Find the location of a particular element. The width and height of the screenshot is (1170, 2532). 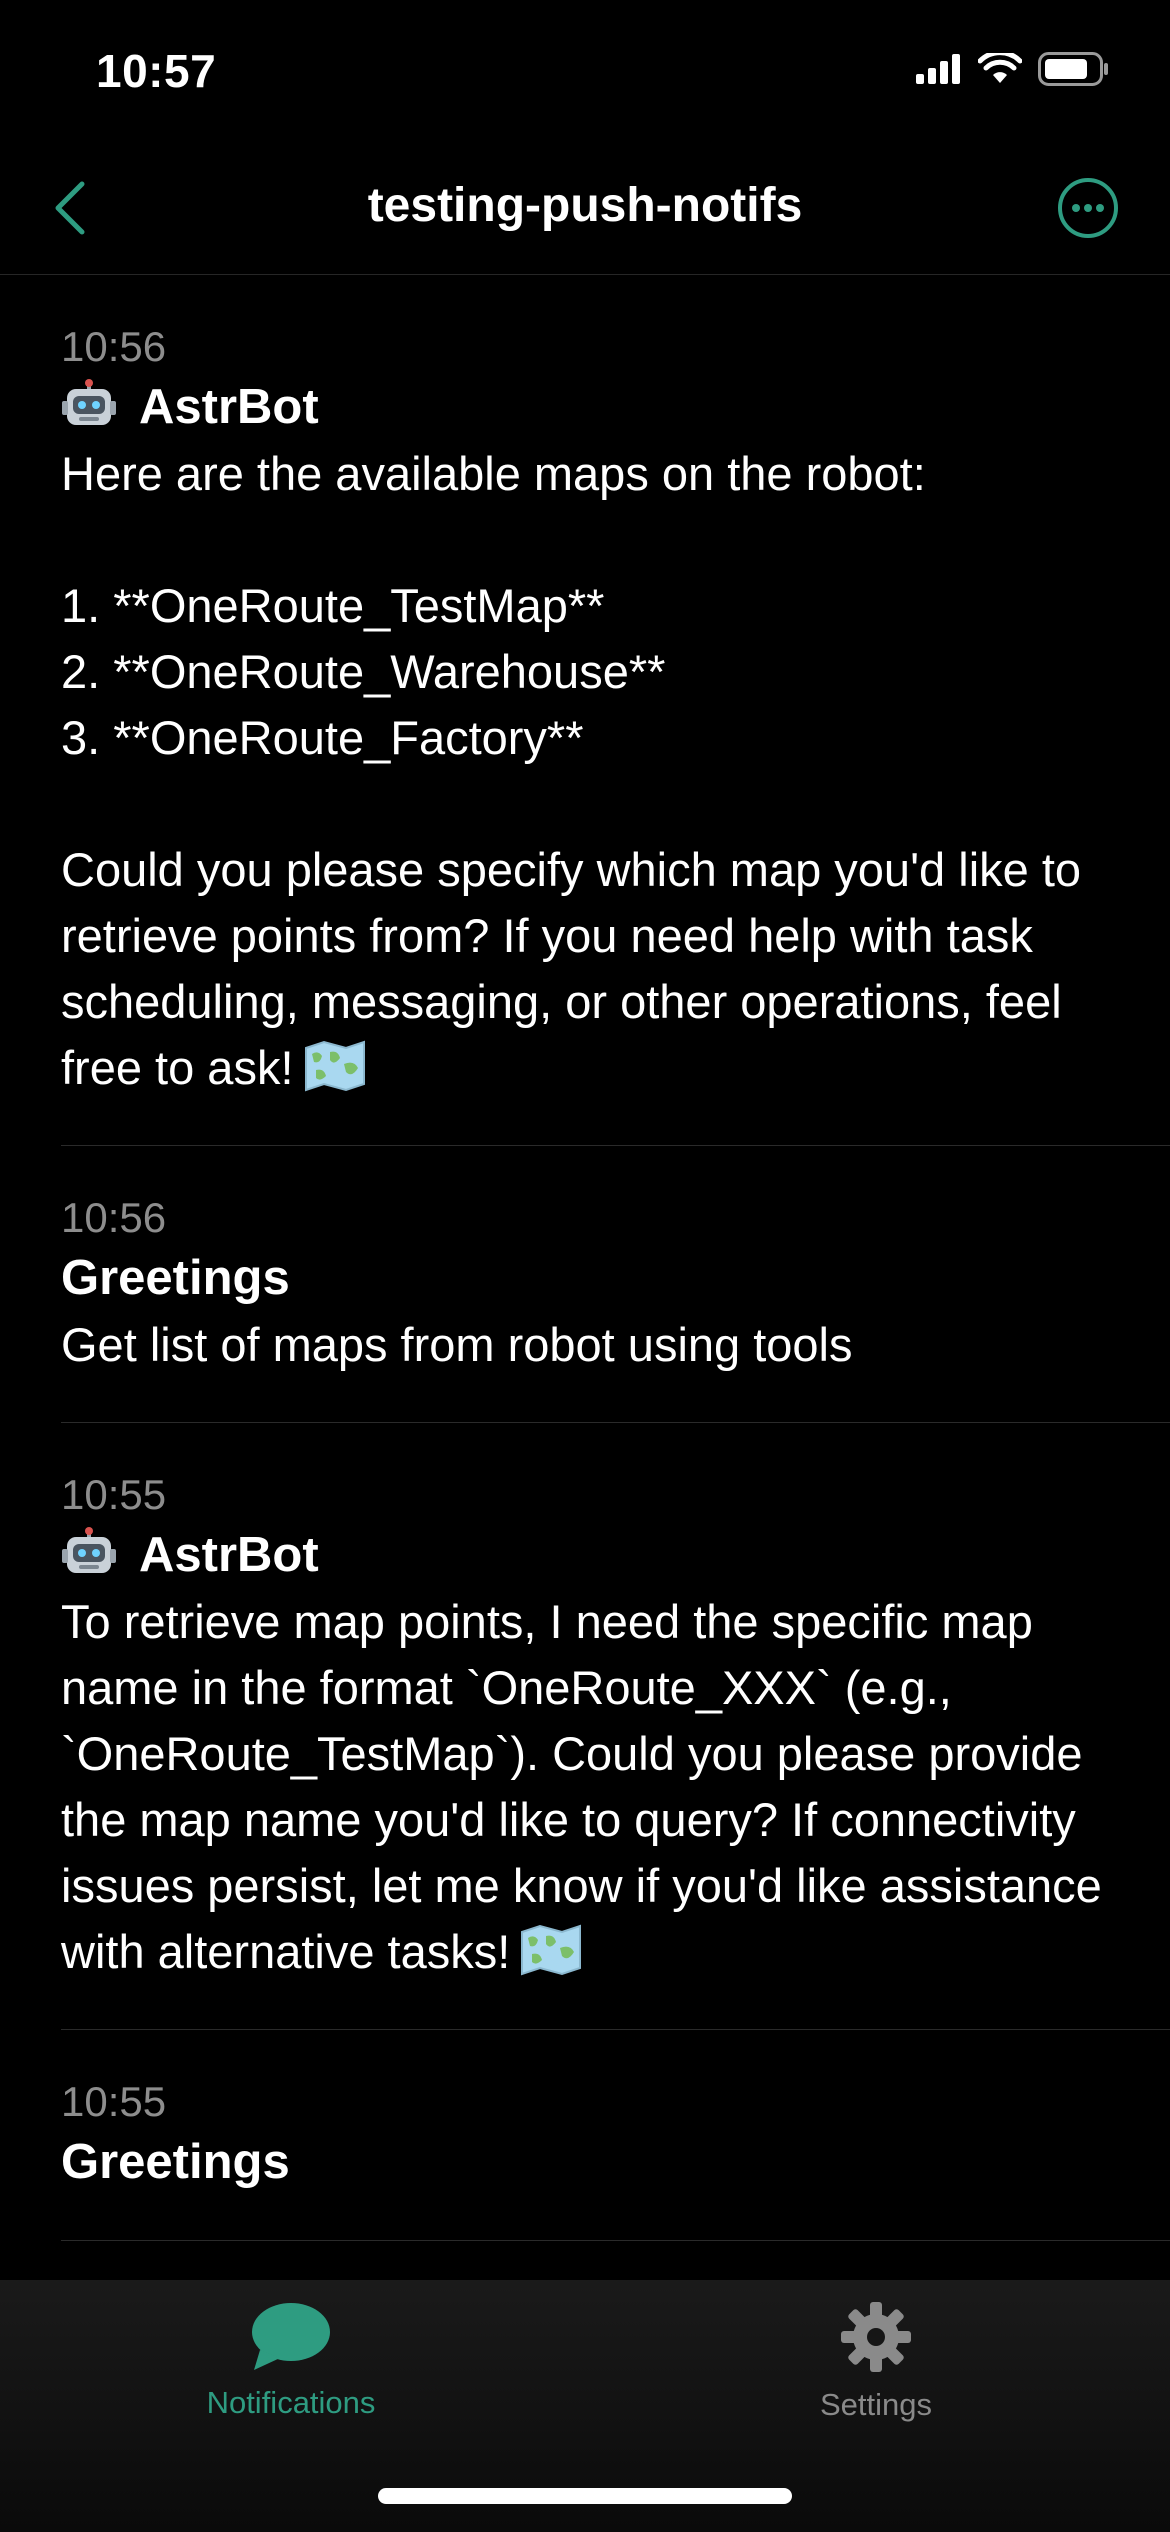

tab-notifications: Notifications is located at coordinates (291, 2360).